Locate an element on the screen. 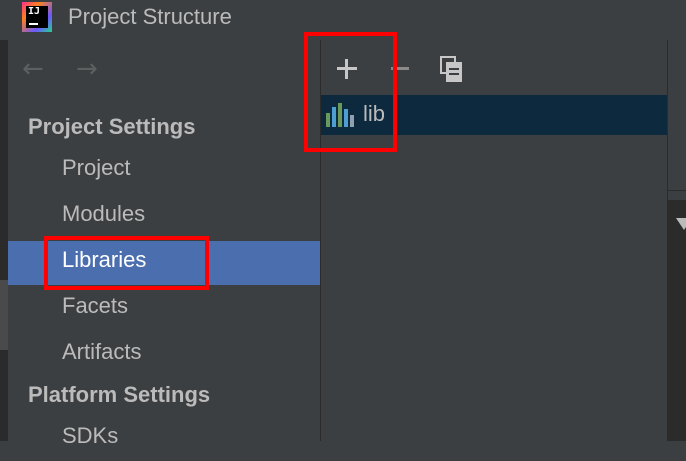 This screenshot has height=461, width=686. sidebar-item-libraries: Libraries is located at coordinates (164, 263).